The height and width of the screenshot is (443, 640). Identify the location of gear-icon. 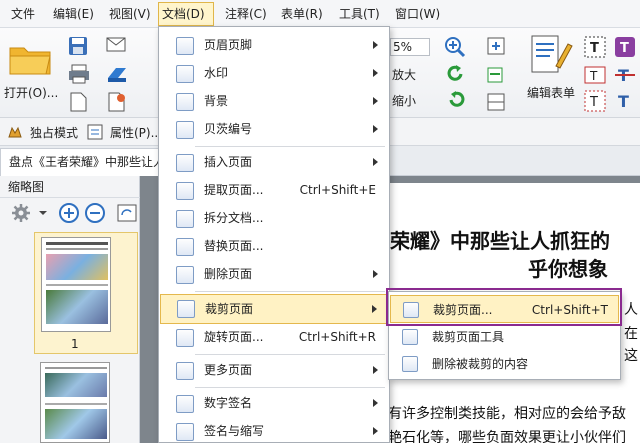
(21, 213).